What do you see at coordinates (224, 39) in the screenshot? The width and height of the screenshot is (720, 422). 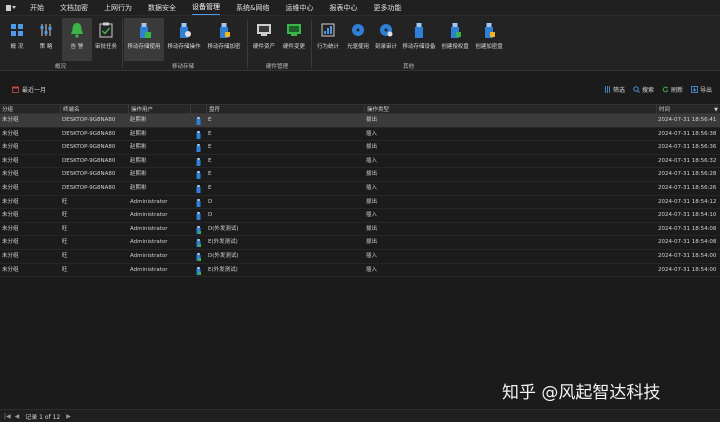 I see `usb-encrypt-button: 移动存储加密` at bounding box center [224, 39].